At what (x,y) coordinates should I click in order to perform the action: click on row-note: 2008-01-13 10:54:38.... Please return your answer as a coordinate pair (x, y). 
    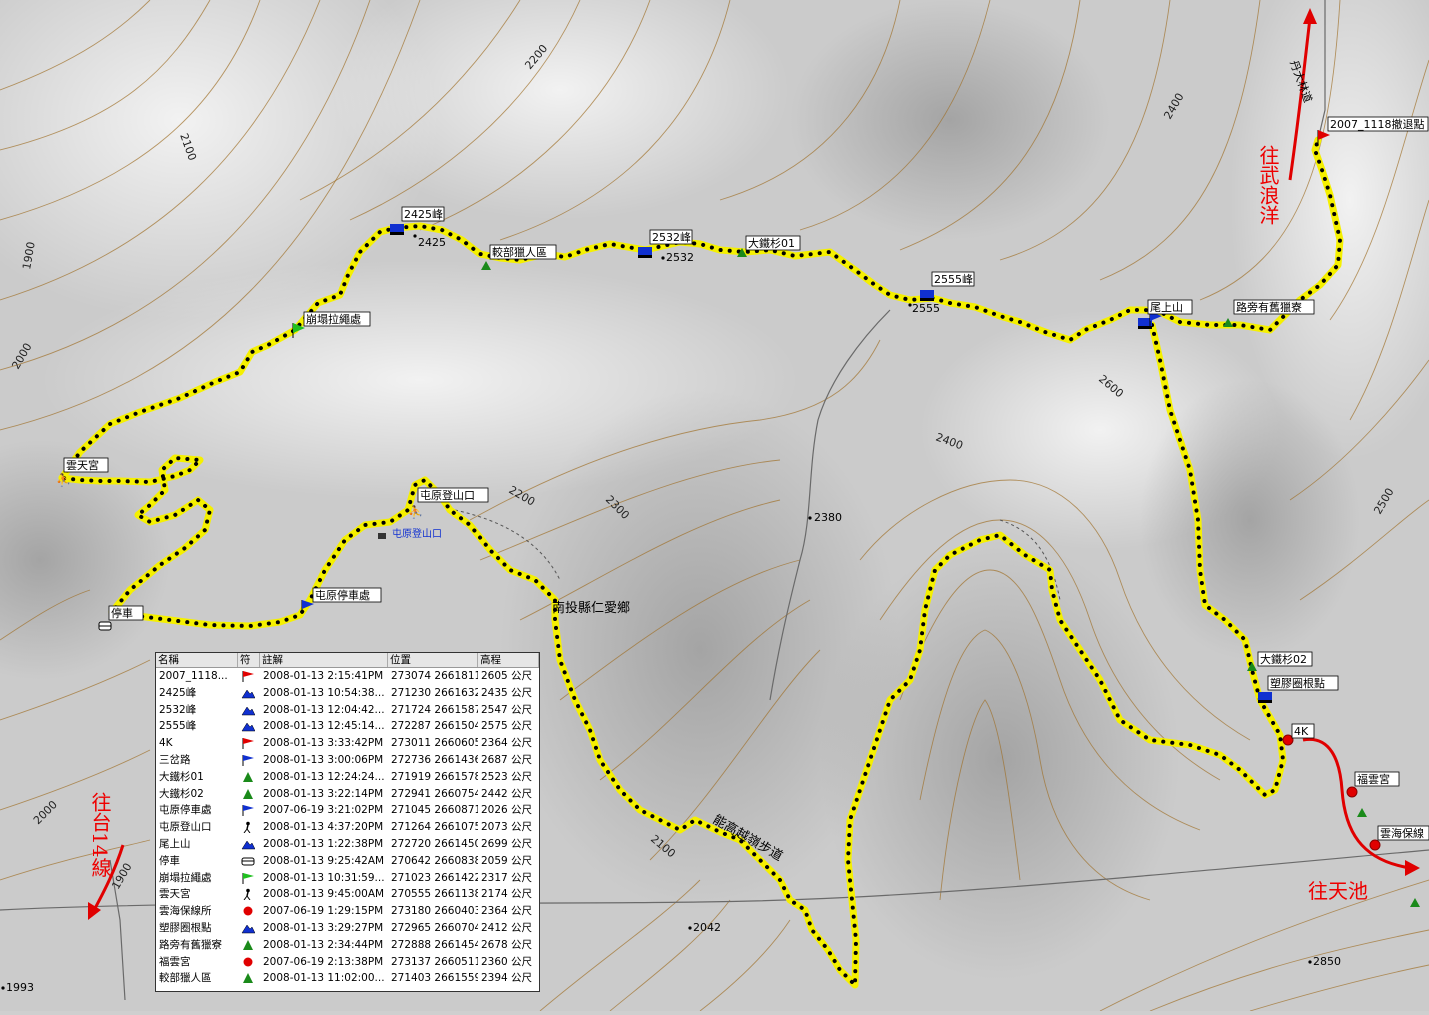
    Looking at the image, I should click on (324, 692).